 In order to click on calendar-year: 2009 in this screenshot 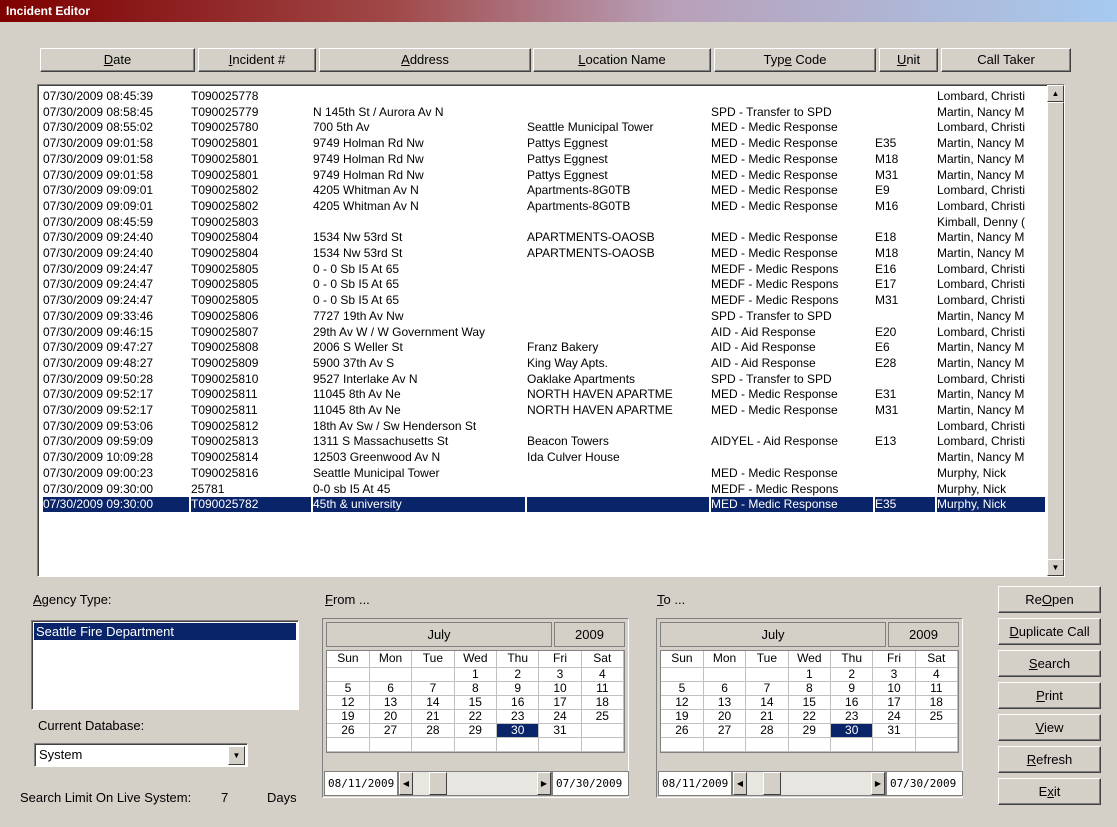, I will do `click(923, 634)`.